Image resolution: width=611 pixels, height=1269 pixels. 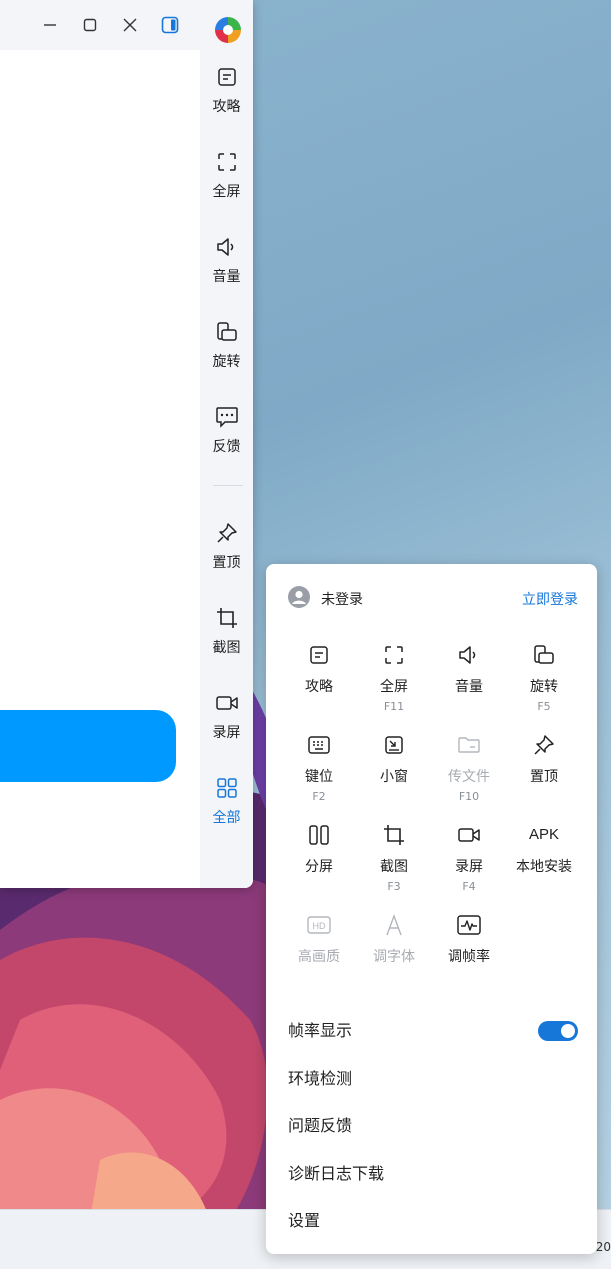 I want to click on minimize-icon, so click(x=50, y=25).